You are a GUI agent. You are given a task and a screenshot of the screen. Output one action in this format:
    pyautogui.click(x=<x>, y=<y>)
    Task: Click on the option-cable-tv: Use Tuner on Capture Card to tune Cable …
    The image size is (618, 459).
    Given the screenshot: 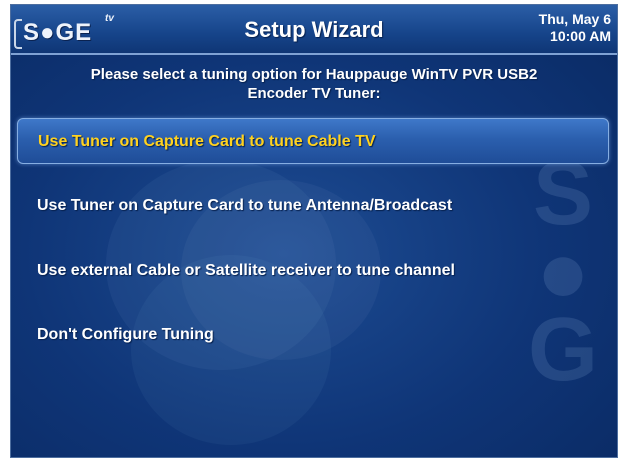 What is the action you would take?
    pyautogui.click(x=313, y=141)
    